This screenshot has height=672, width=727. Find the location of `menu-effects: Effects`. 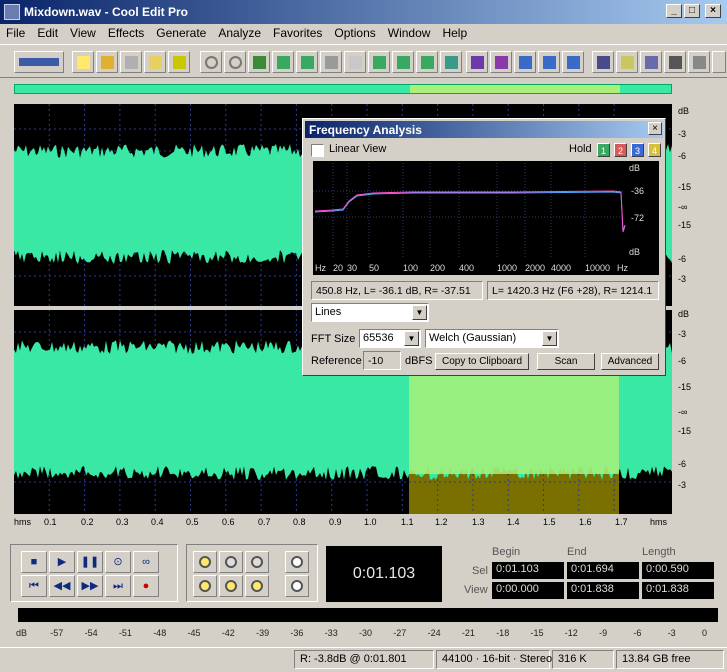

menu-effects: Effects is located at coordinates (126, 32).